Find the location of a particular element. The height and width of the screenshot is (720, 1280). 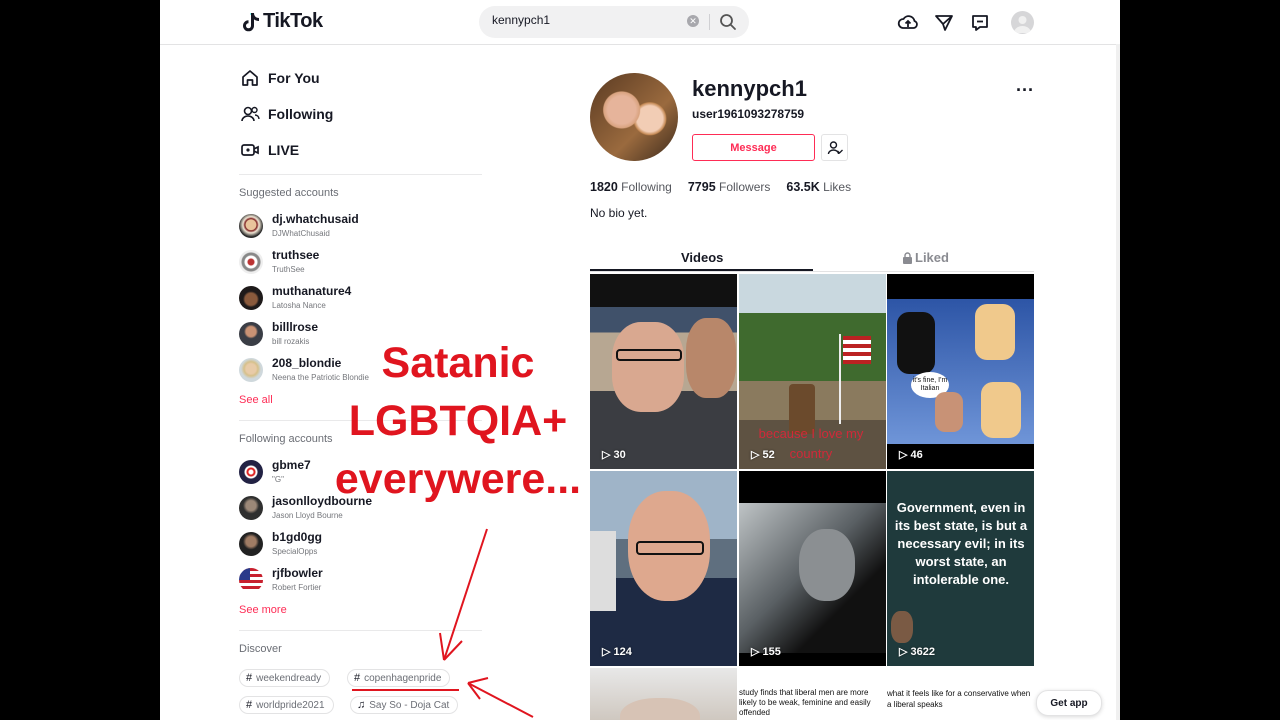

stat-followers: 7795 Followers is located at coordinates (729, 187).